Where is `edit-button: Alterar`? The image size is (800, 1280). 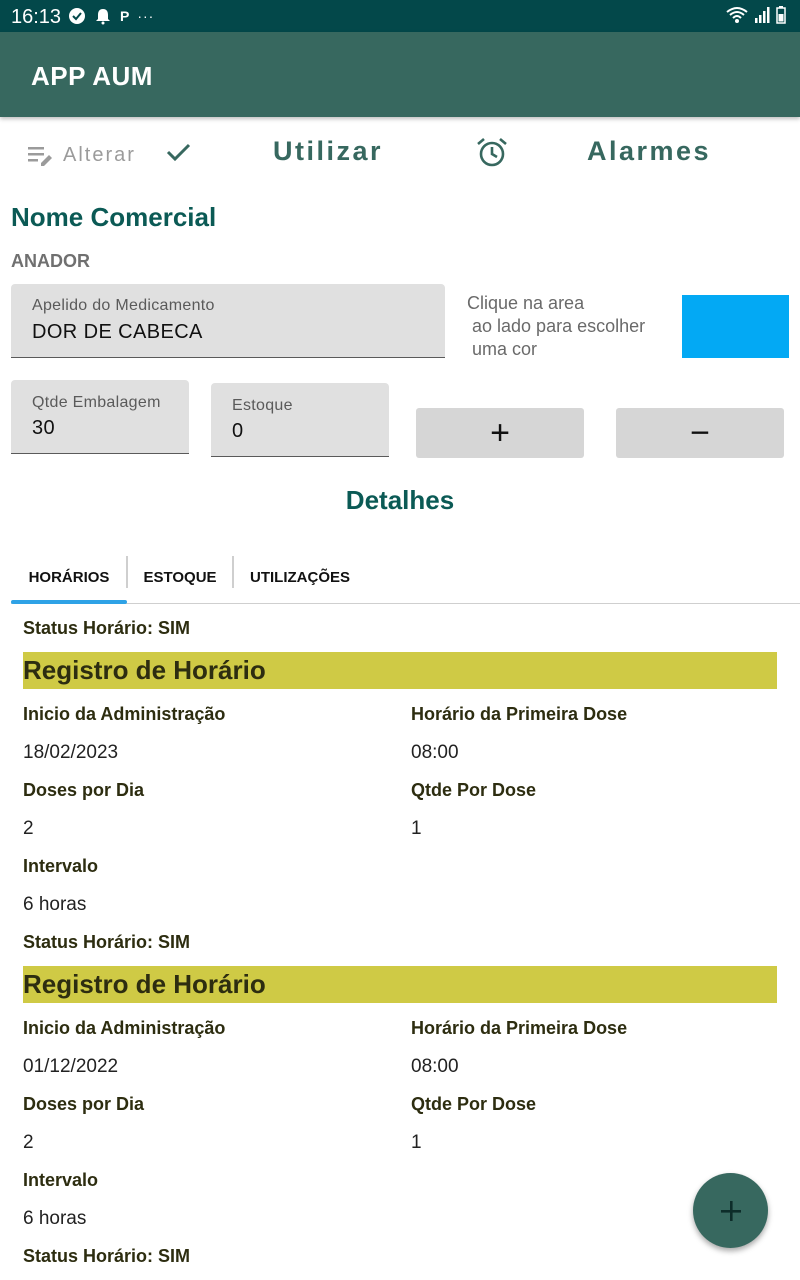 edit-button: Alterar is located at coordinates (99, 155).